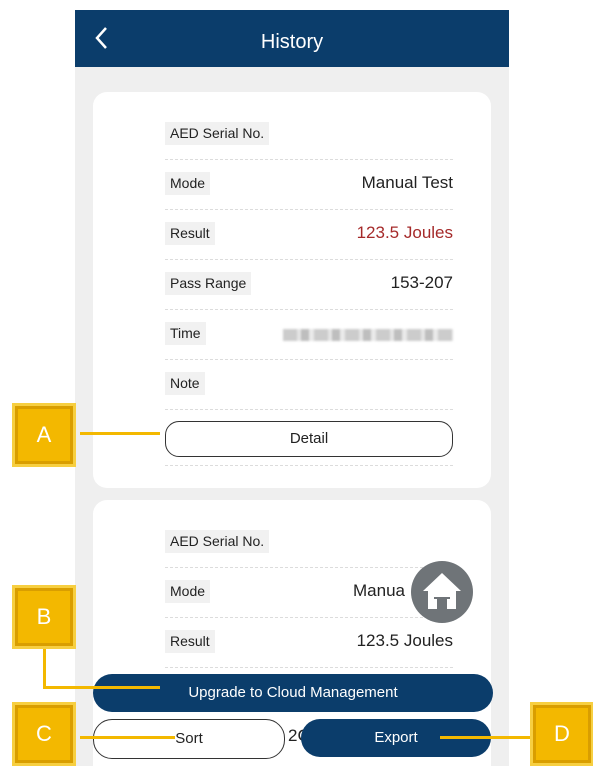 The image size is (593, 766). What do you see at coordinates (379, 590) in the screenshot?
I see `mode-value: Manua` at bounding box center [379, 590].